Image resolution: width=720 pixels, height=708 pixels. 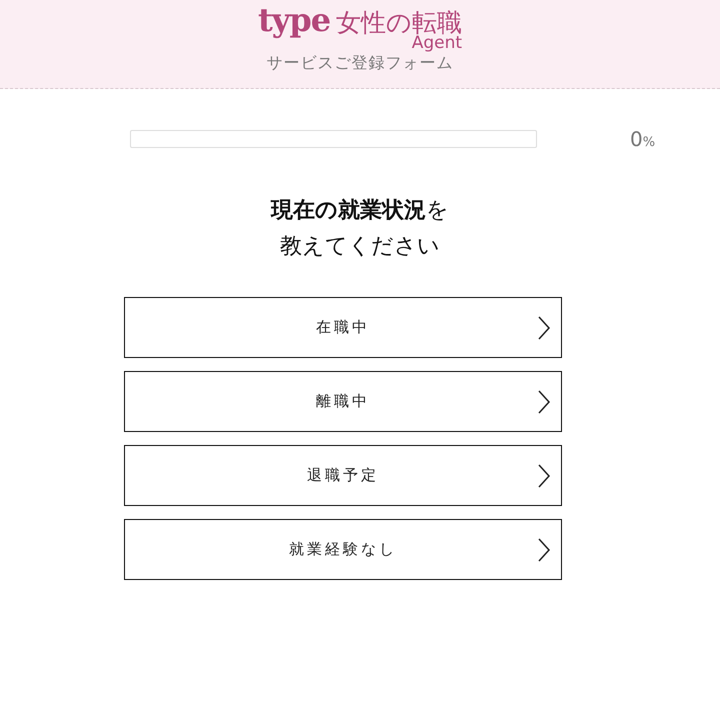 I want to click on logo-title: 女性の転職, so click(x=399, y=22).